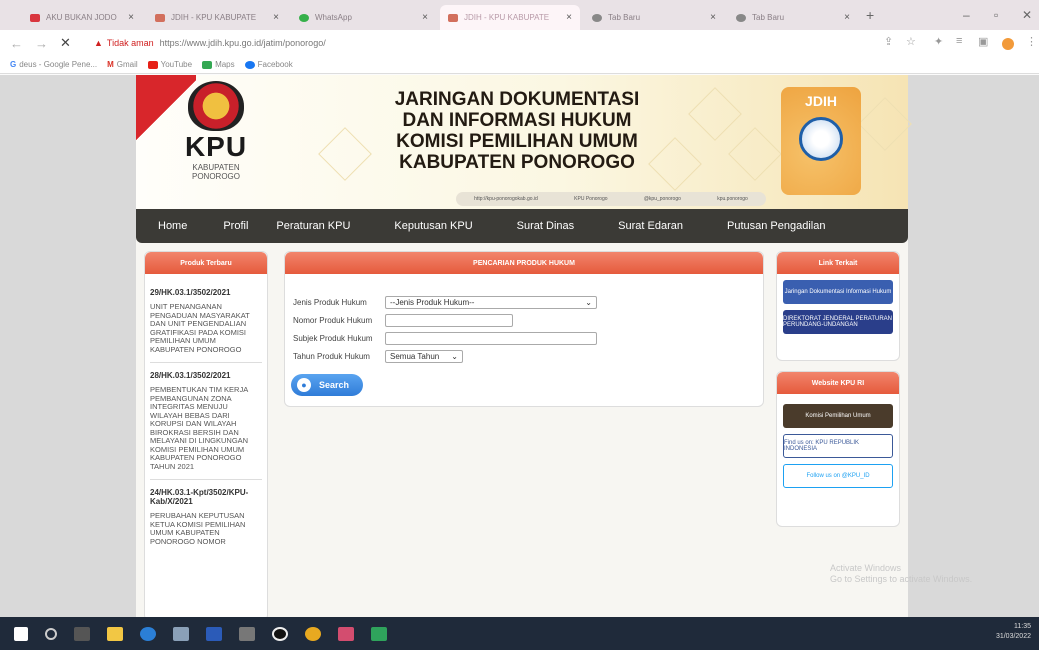 Image resolution: width=1039 pixels, height=650 pixels. What do you see at coordinates (181, 633) in the screenshot?
I see `store-icon` at bounding box center [181, 633].